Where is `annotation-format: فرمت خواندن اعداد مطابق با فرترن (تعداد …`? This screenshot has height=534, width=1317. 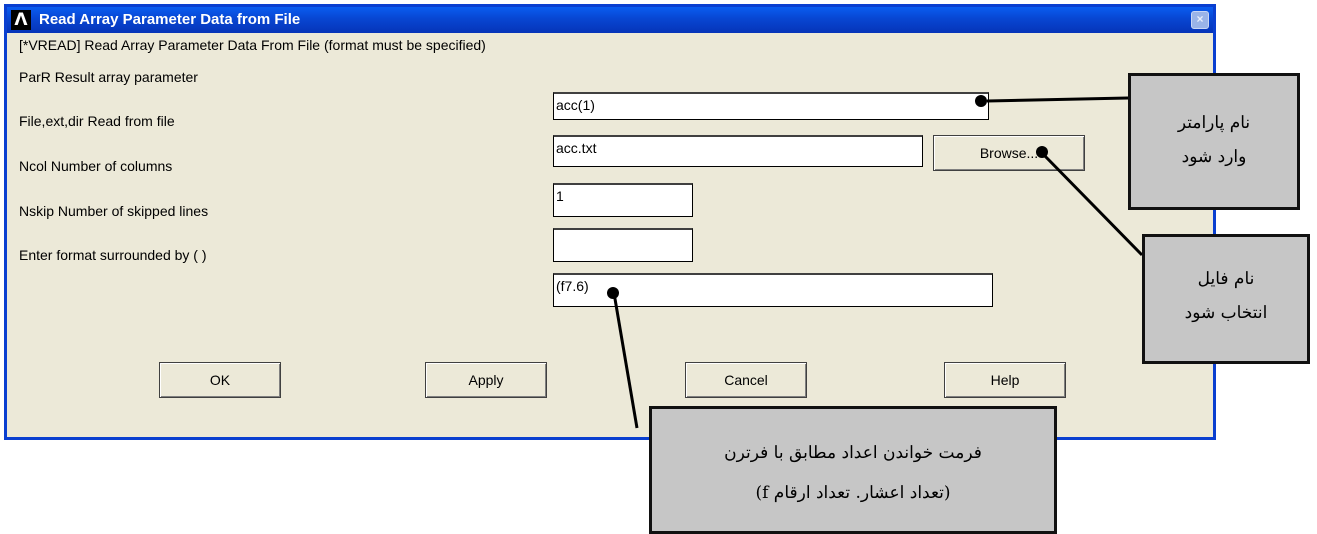
annotation-format: فرمت خواندن اعداد مطابق با فرترن (تعداد … is located at coordinates (853, 470).